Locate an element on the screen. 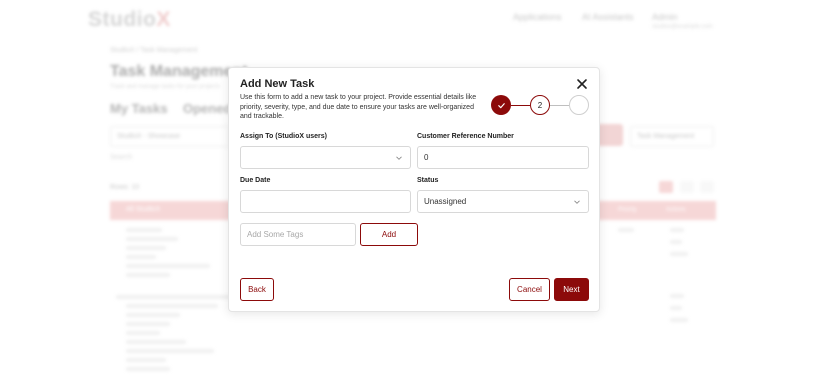 The width and height of the screenshot is (828, 379). step-upcoming is located at coordinates (579, 105).